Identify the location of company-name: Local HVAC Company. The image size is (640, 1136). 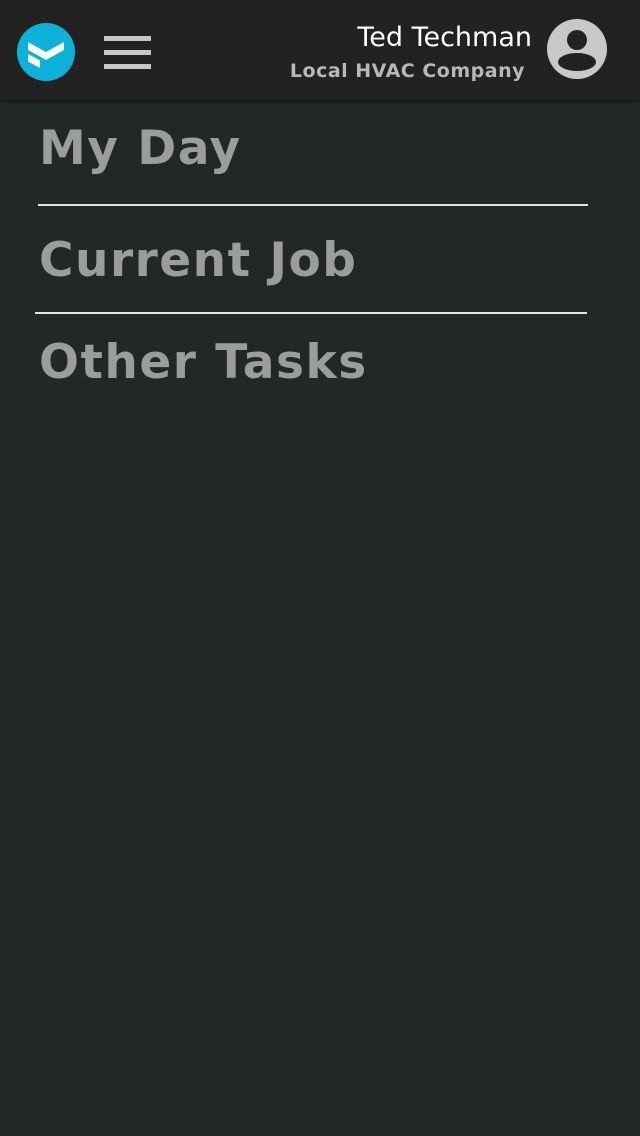
(407, 71).